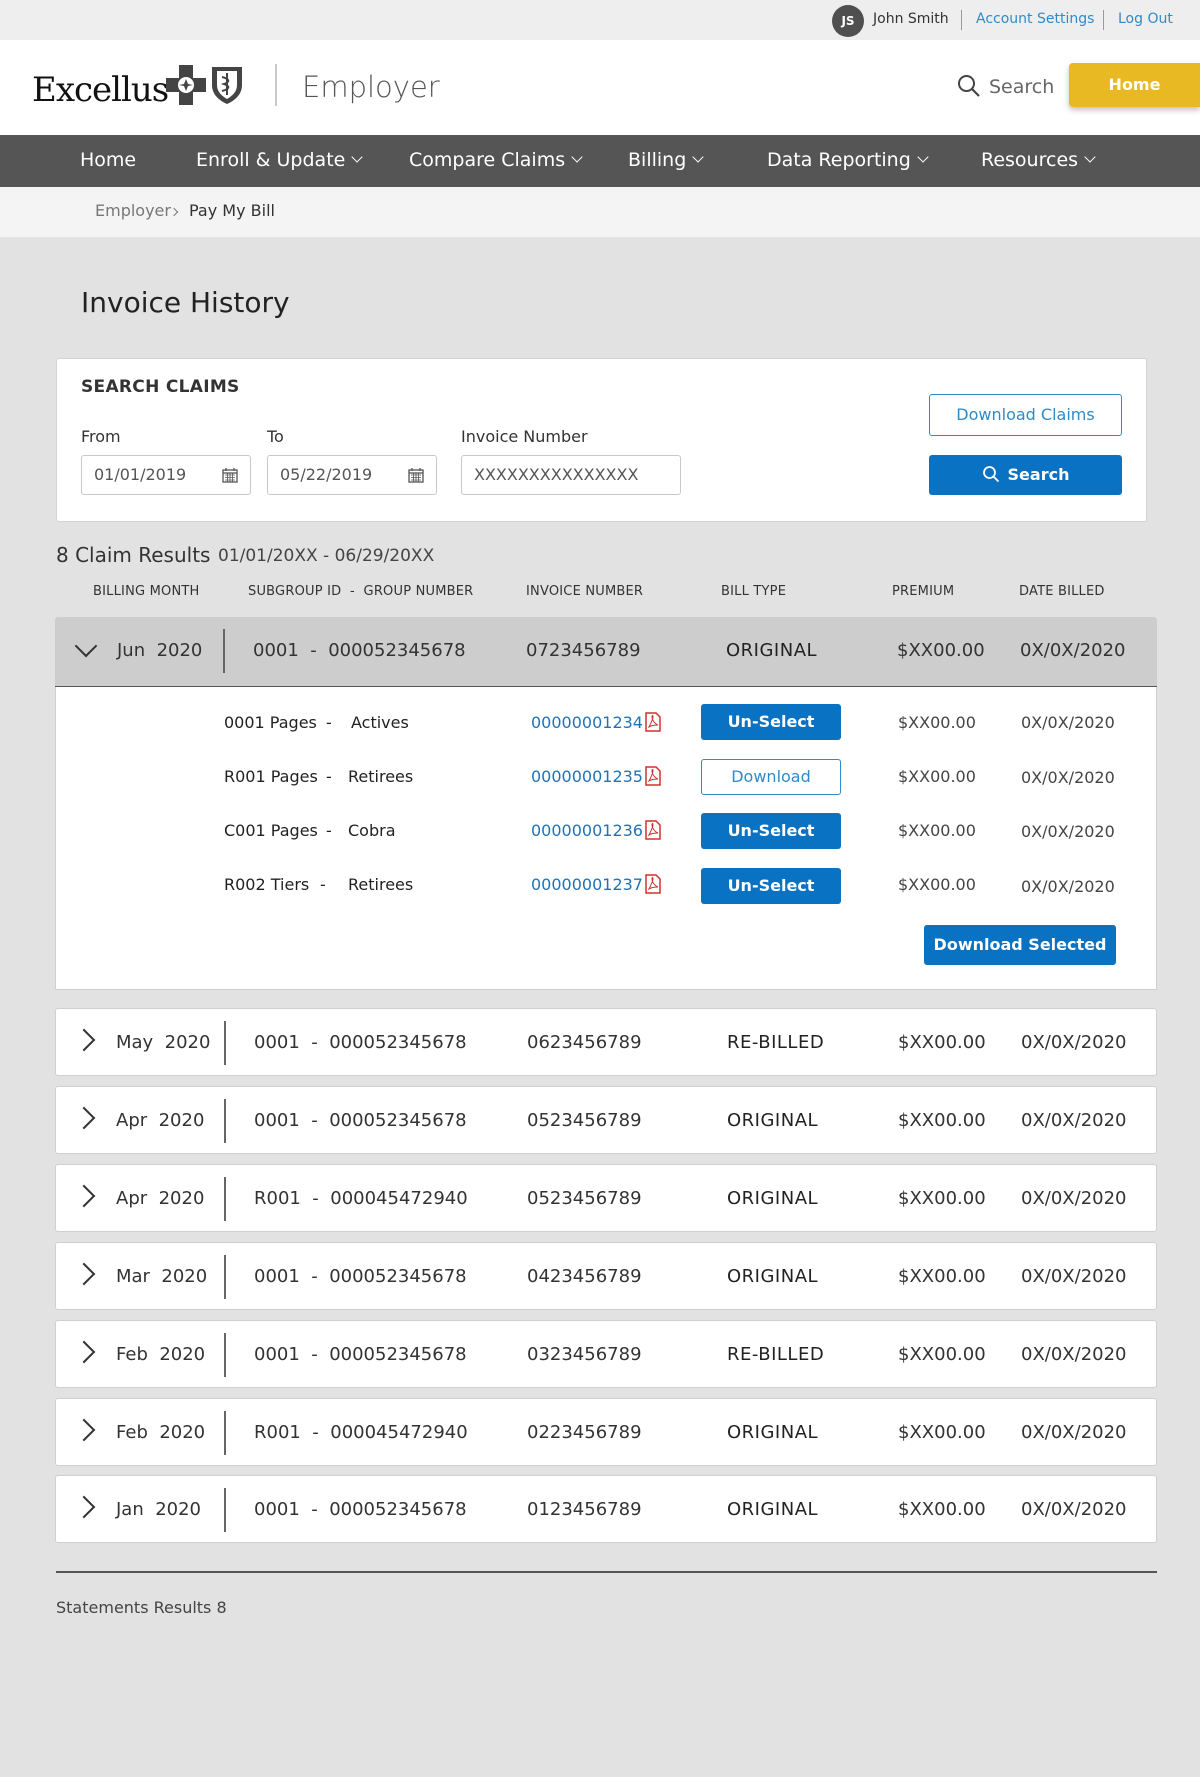  Describe the element at coordinates (848, 160) in the screenshot. I see `nav-item-data-reporting: Data Reporting` at that location.